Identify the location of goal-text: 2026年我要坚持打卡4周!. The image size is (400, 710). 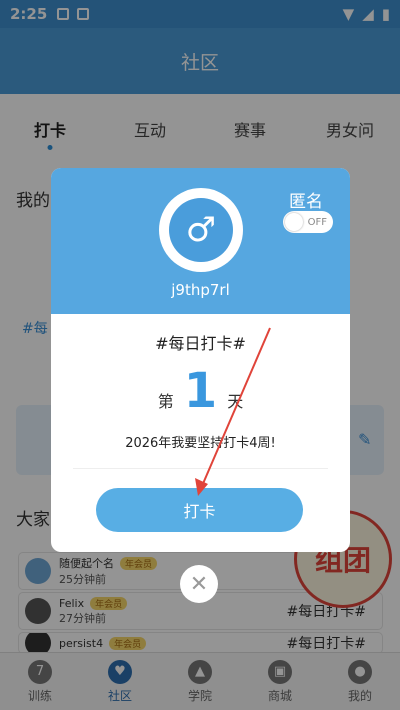
(200, 443).